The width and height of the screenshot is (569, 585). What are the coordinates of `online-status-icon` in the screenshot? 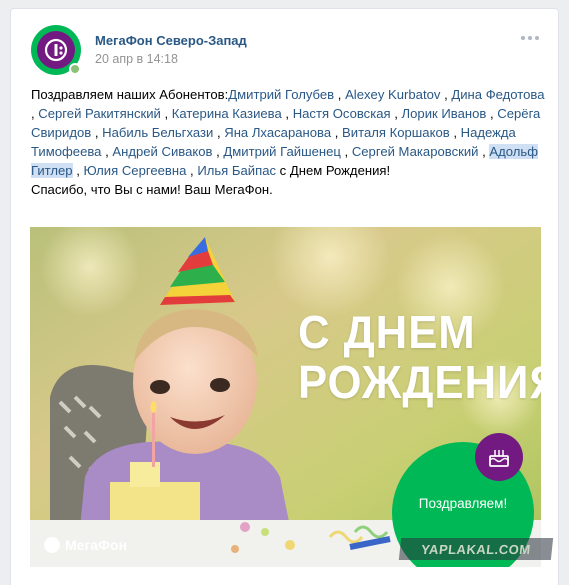 It's located at (75, 69).